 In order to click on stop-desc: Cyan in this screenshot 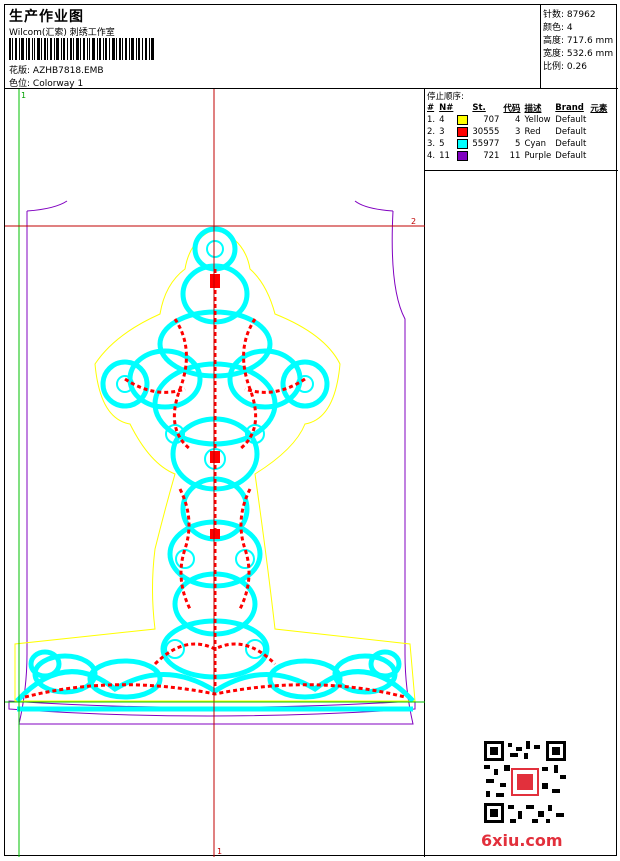, I will do `click(535, 144)`.